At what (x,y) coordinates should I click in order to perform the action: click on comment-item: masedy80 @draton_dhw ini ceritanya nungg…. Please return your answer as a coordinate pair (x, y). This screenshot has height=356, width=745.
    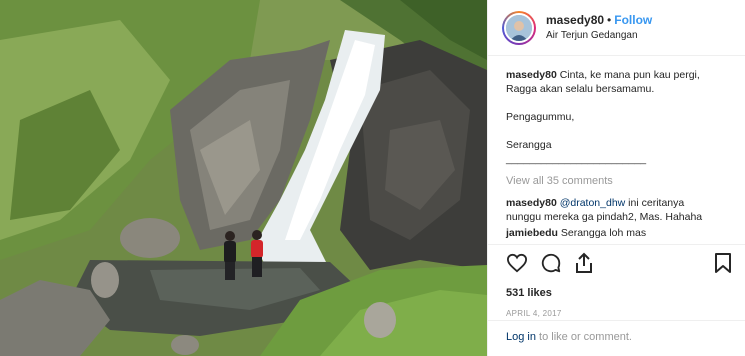
    Looking at the image, I should click on (619, 210).